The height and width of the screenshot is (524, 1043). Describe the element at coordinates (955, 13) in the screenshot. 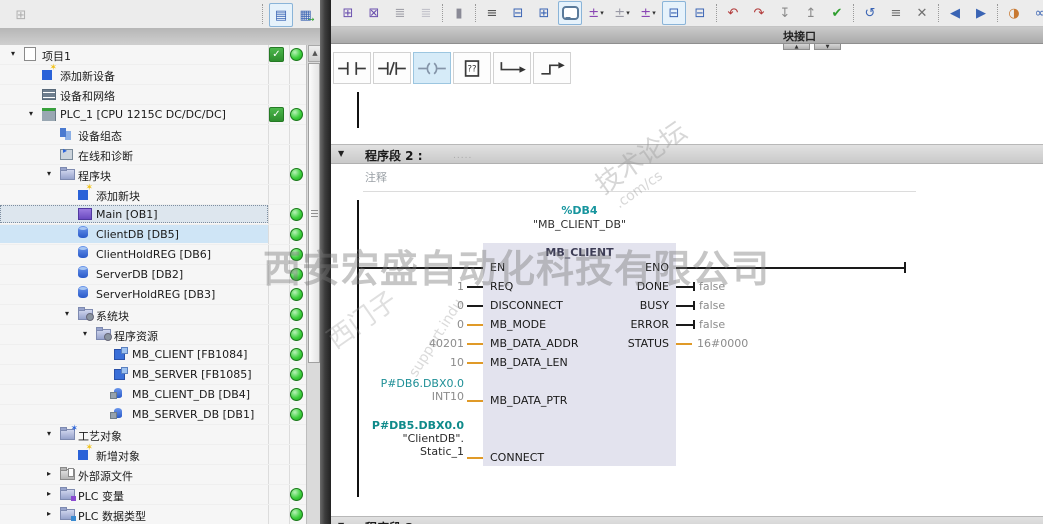

I see `previous-bookmark-icon: ◀` at that location.